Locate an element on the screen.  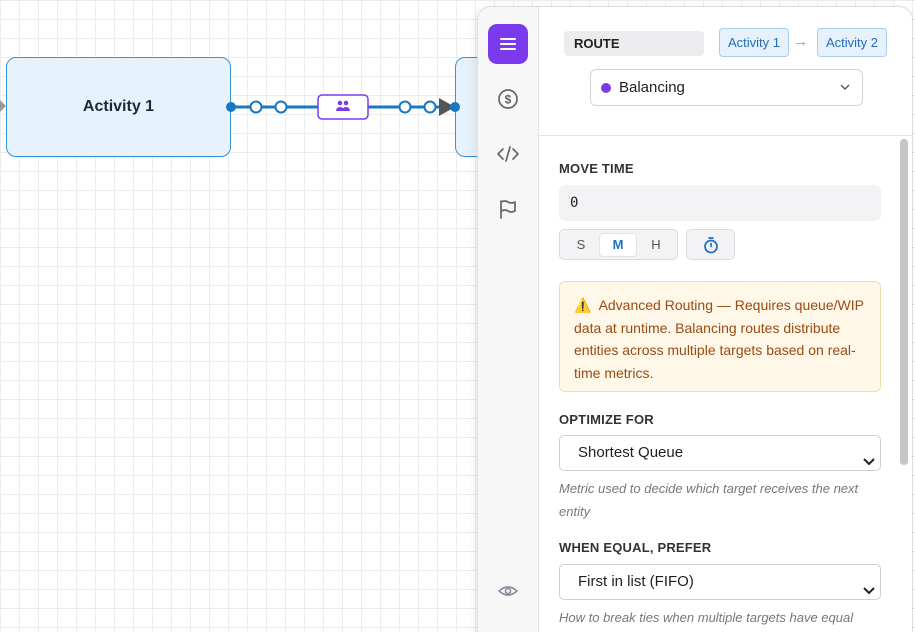
distribution-timer-button is located at coordinates (710, 244).